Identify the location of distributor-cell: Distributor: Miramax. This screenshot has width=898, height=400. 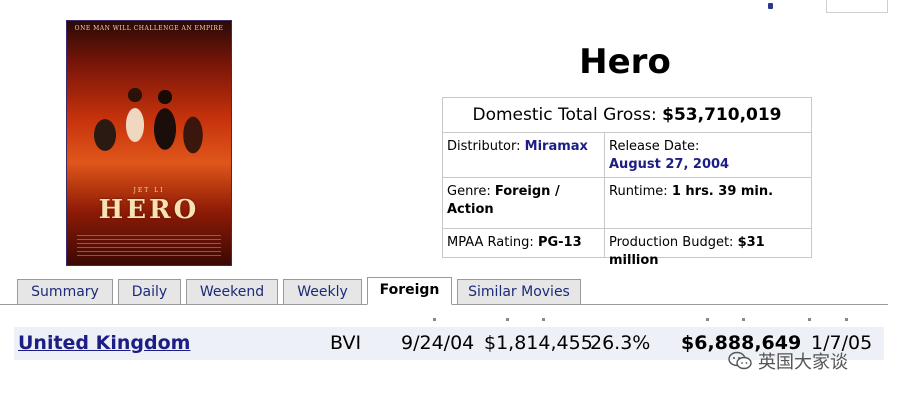
(524, 155).